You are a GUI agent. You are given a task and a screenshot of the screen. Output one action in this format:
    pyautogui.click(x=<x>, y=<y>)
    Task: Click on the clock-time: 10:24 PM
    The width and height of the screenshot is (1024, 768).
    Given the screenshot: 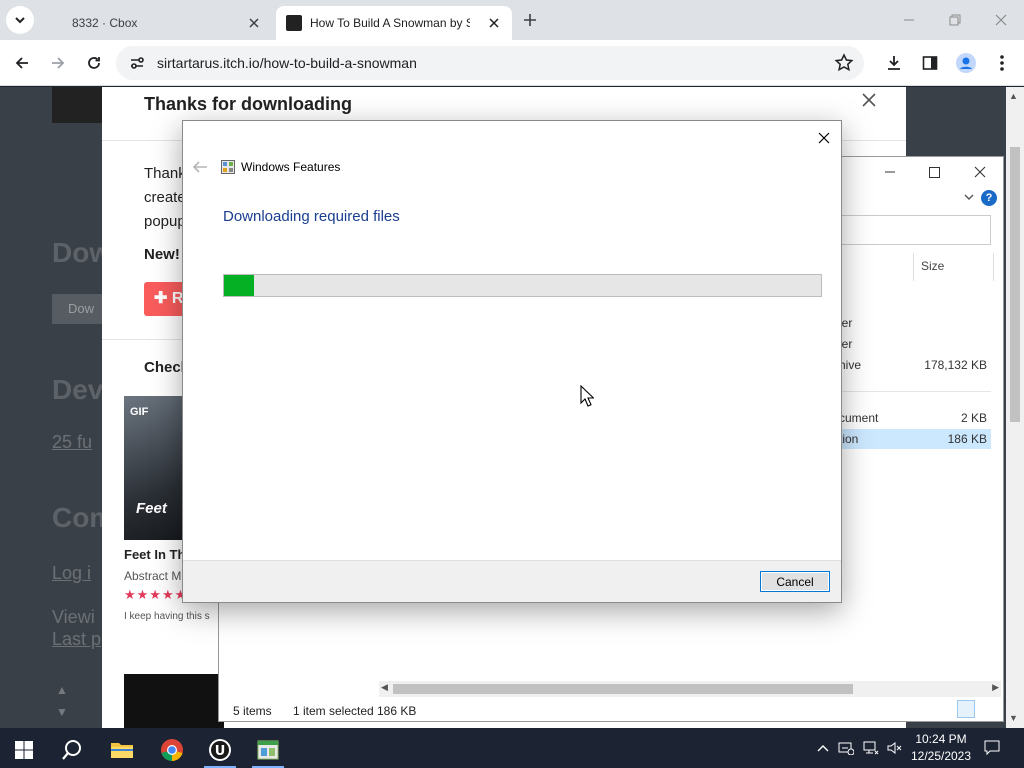 What is the action you would take?
    pyautogui.click(x=941, y=739)
    